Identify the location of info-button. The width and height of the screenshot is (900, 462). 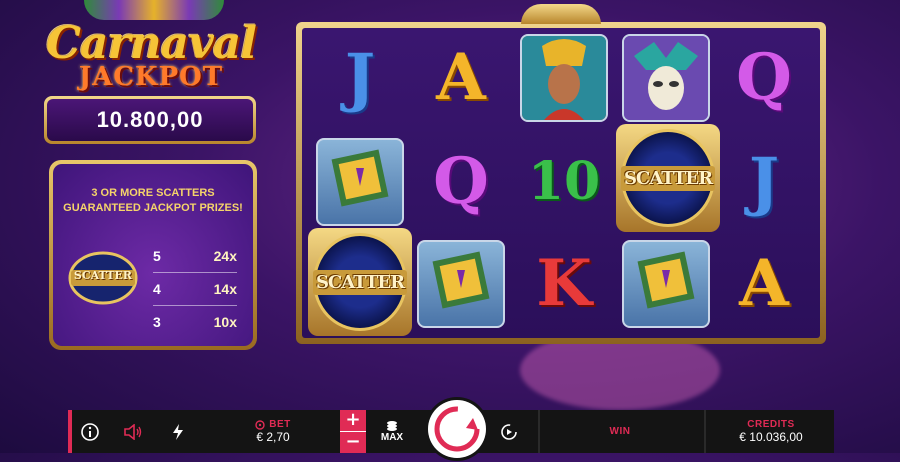
(90, 431).